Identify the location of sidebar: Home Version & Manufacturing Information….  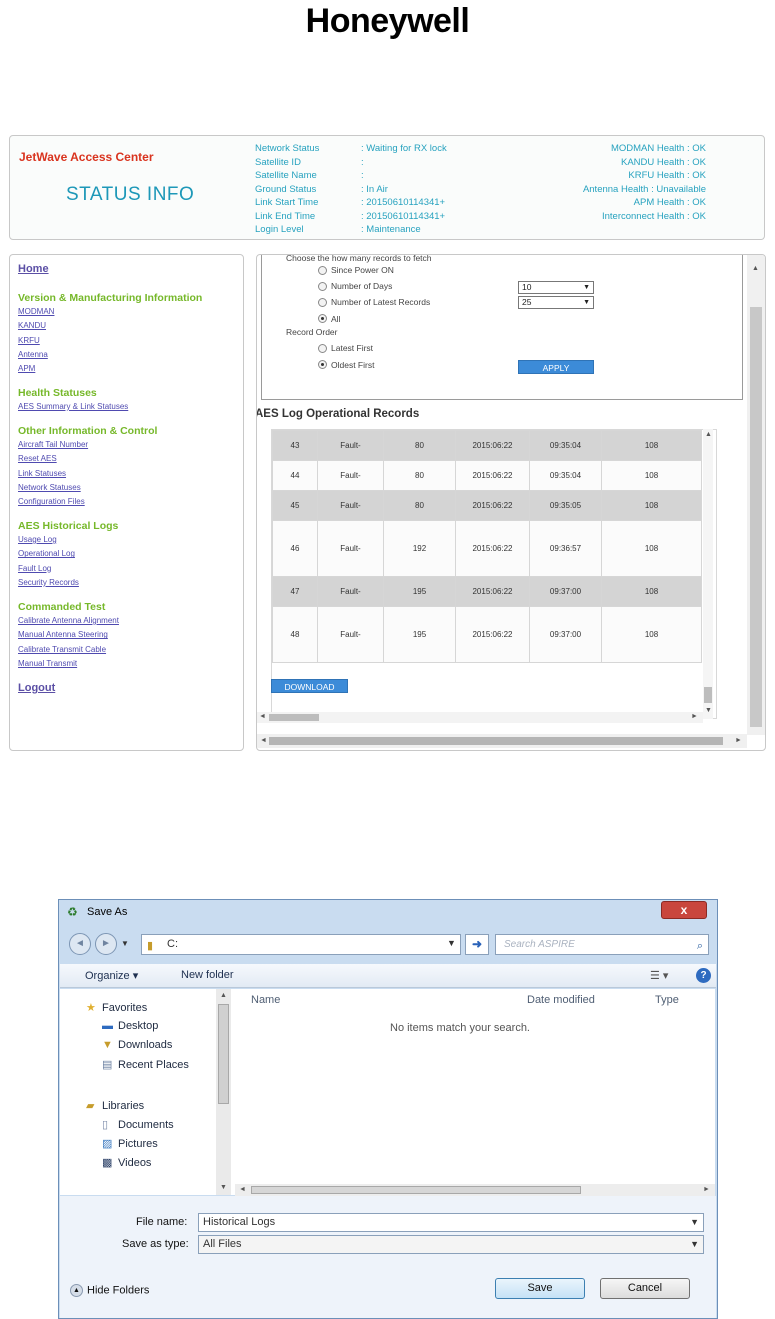
(126, 502).